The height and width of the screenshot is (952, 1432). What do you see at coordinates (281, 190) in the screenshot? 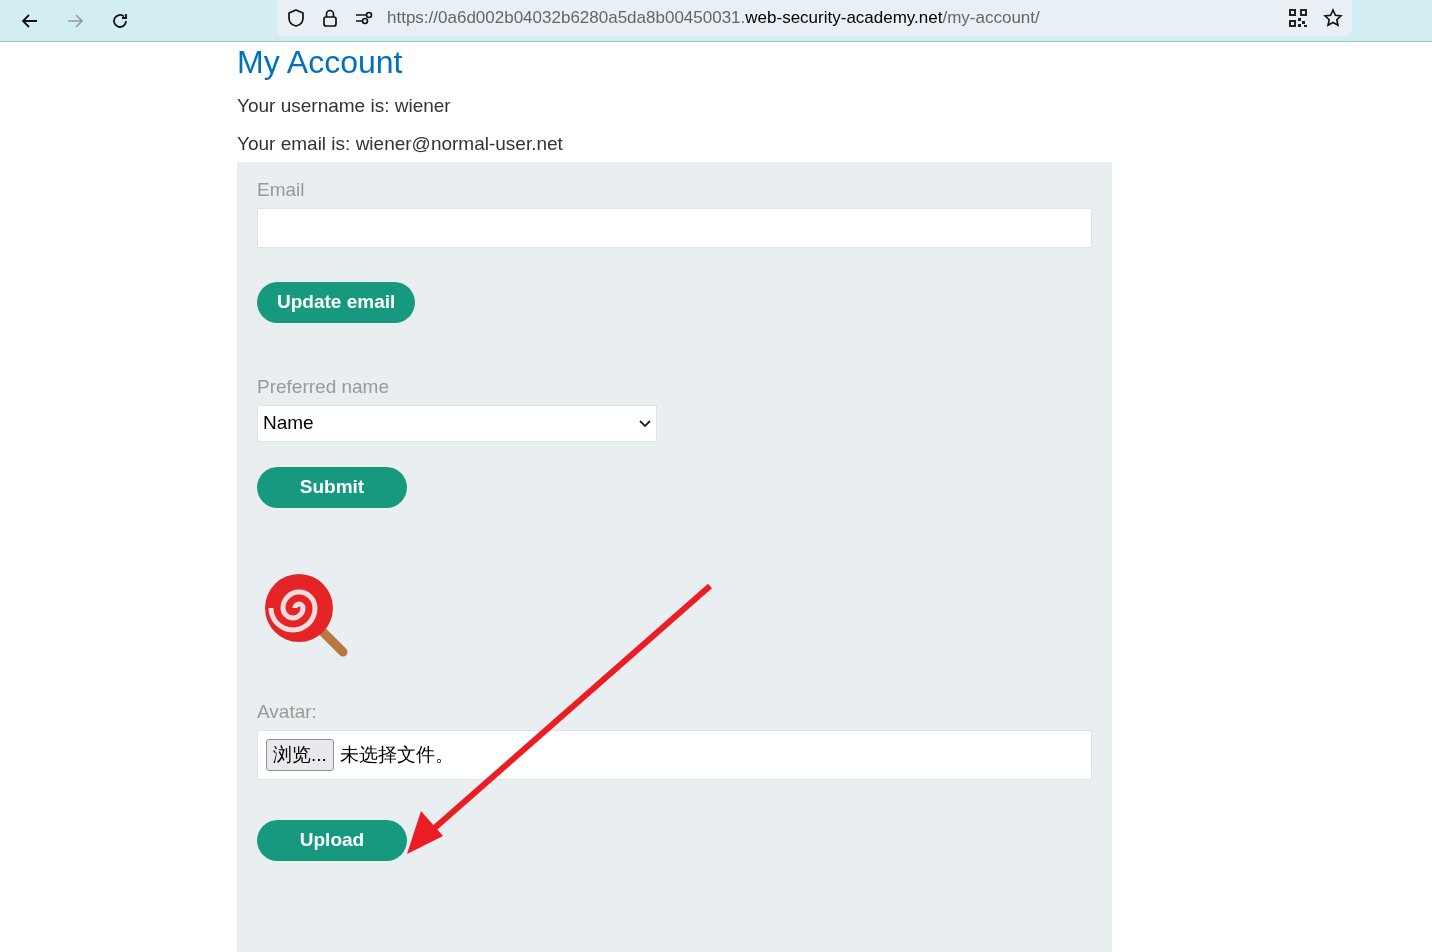
I see `email-label: Email` at bounding box center [281, 190].